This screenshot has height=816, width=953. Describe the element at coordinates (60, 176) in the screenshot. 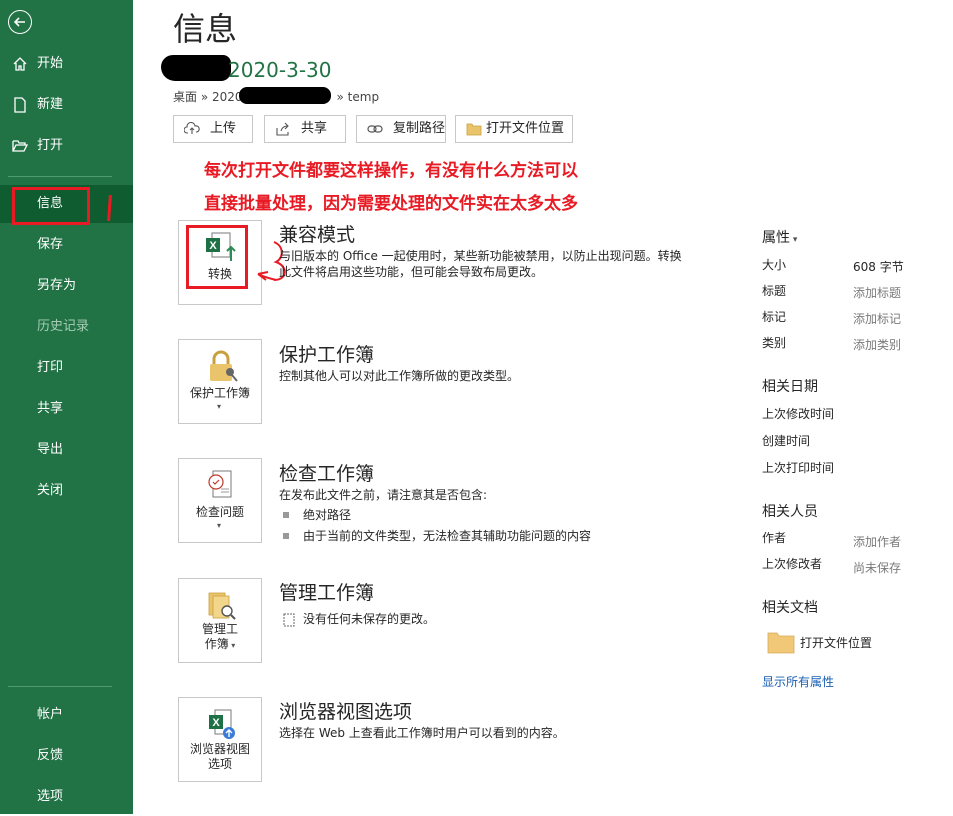

I see `nav-divider` at that location.